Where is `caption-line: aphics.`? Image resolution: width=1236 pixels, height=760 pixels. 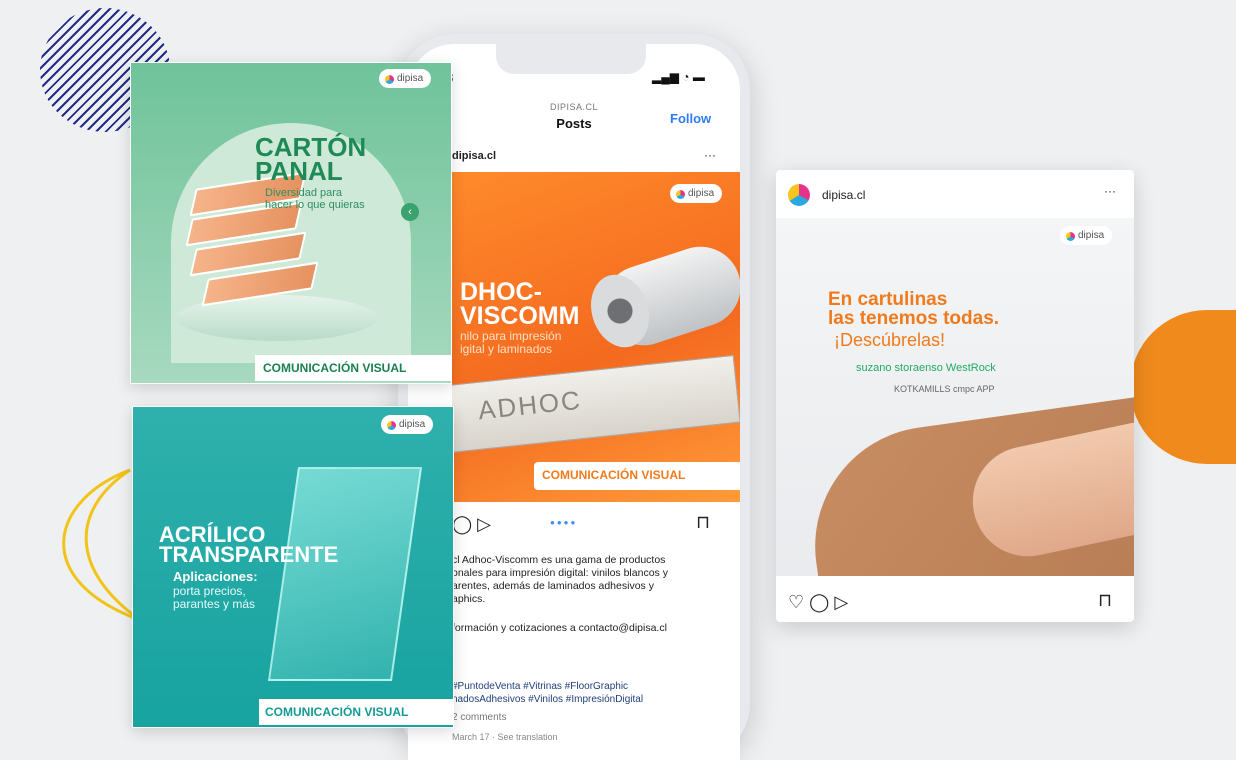
caption-line: aphics. is located at coordinates (469, 599).